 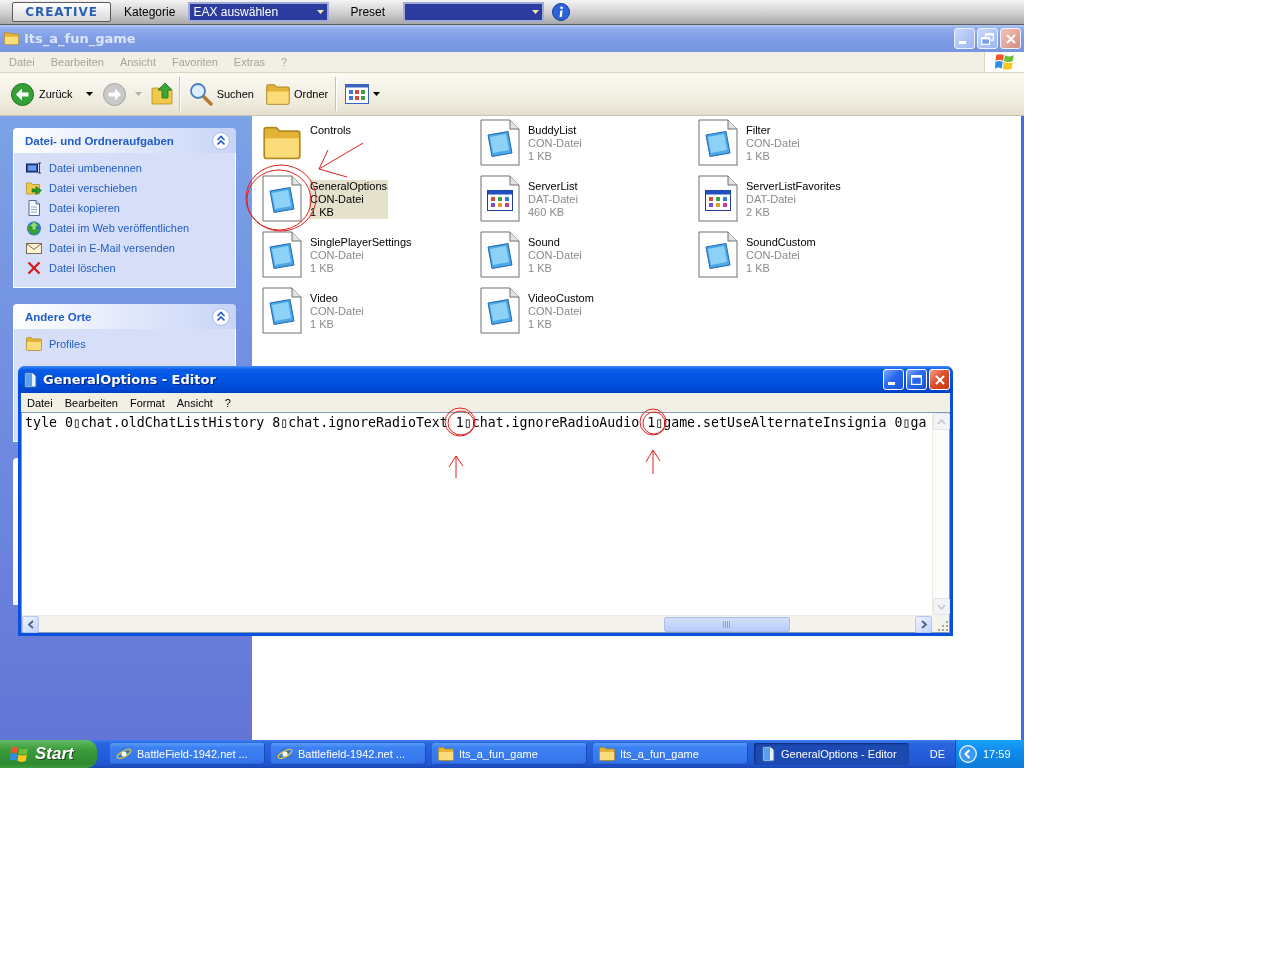 What do you see at coordinates (561, 298) in the screenshot?
I see `file-name: VideoCustom` at bounding box center [561, 298].